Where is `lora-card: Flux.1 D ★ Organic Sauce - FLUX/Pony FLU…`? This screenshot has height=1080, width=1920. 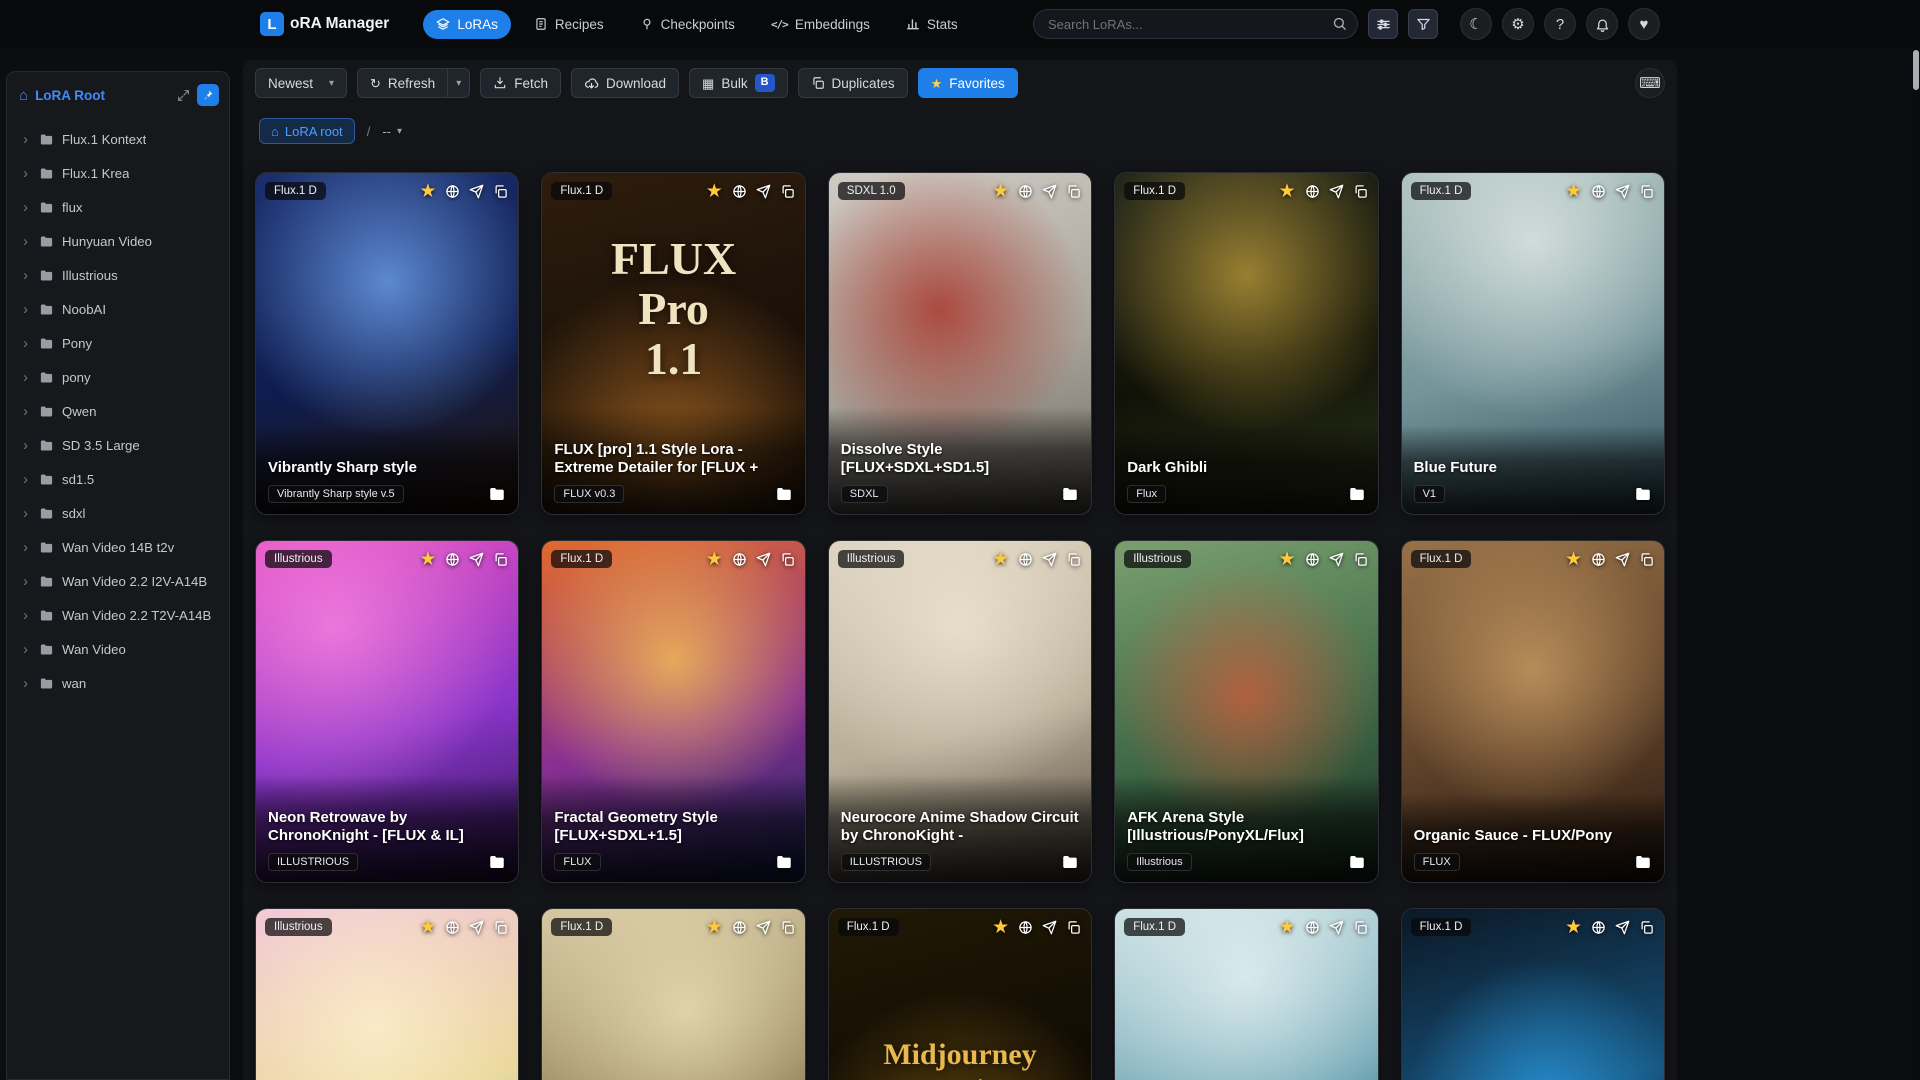
lora-card: Flux.1 D ★ Organic Sauce - FLUX/Pony FLU… is located at coordinates (1532, 711).